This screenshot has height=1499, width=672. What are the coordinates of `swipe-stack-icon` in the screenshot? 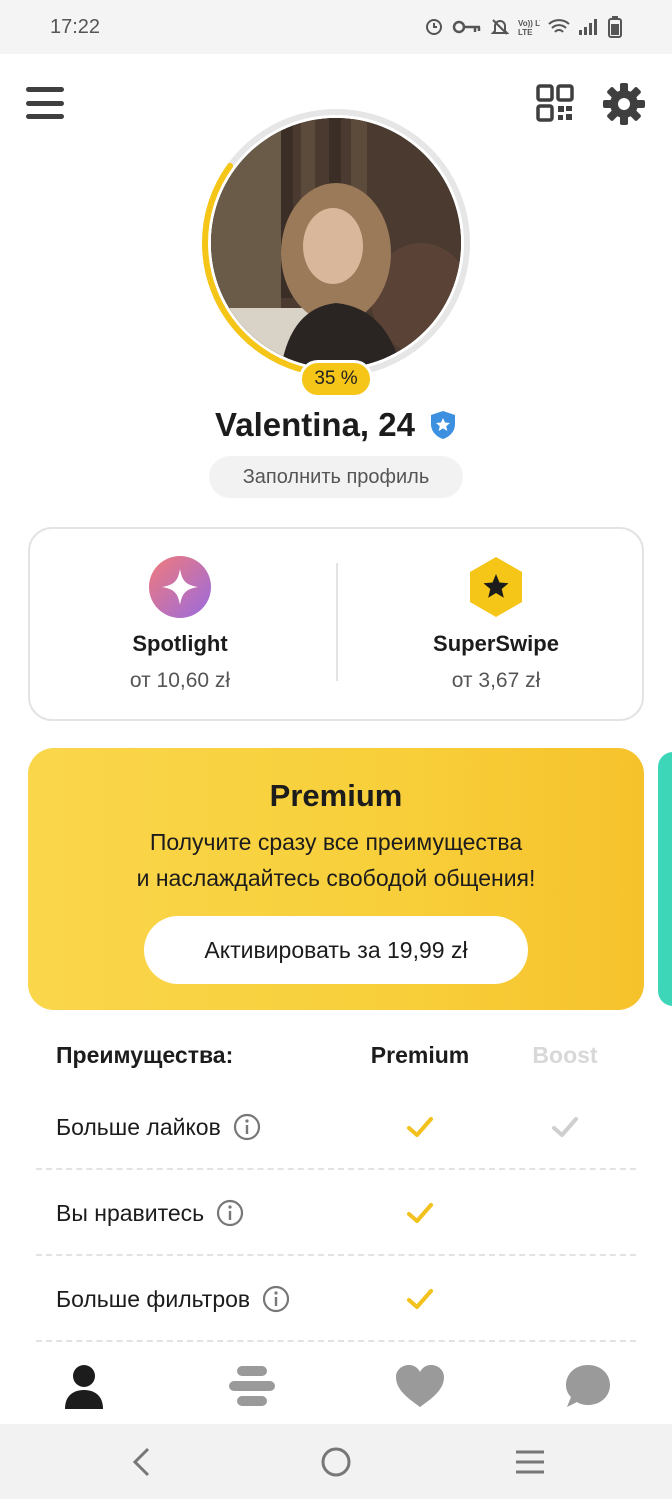 It's located at (252, 1386).